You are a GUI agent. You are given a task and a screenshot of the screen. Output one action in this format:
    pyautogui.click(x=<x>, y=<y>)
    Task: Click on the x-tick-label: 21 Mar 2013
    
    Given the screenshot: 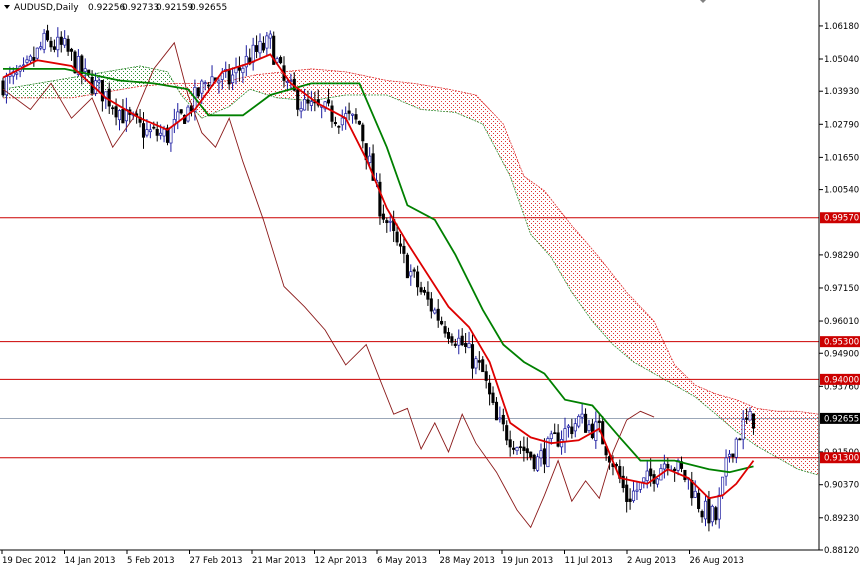 What is the action you would take?
    pyautogui.click(x=279, y=561)
    